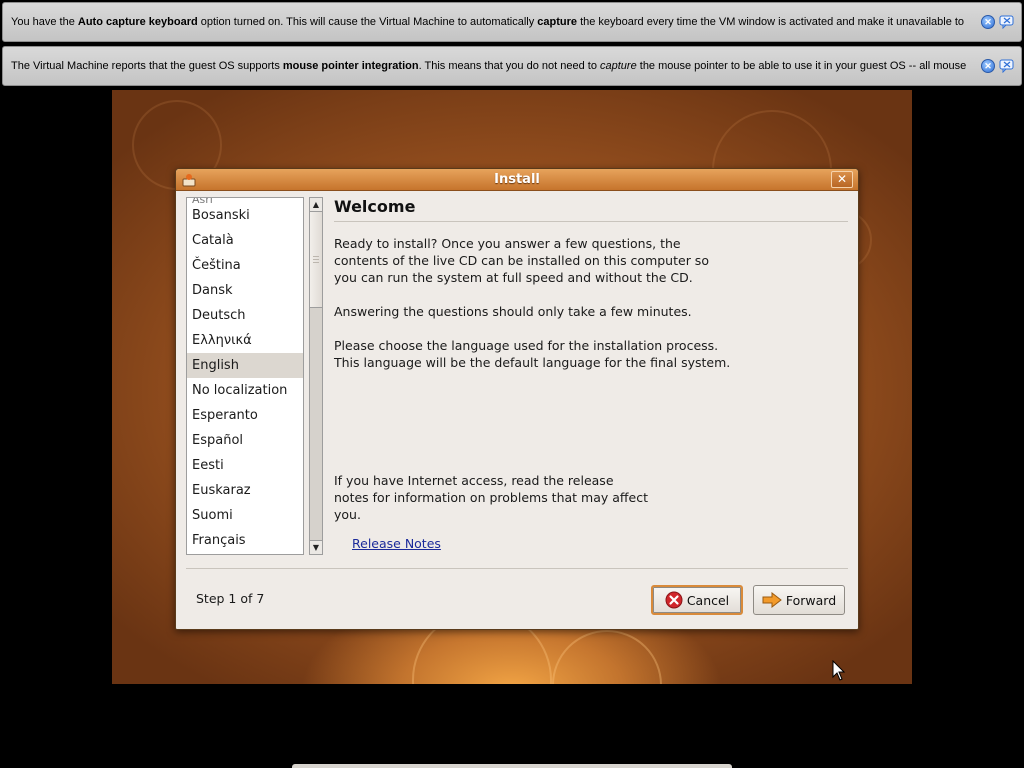 This screenshot has width=1024, height=768. Describe the element at coordinates (591, 221) in the screenshot. I see `divider` at that location.